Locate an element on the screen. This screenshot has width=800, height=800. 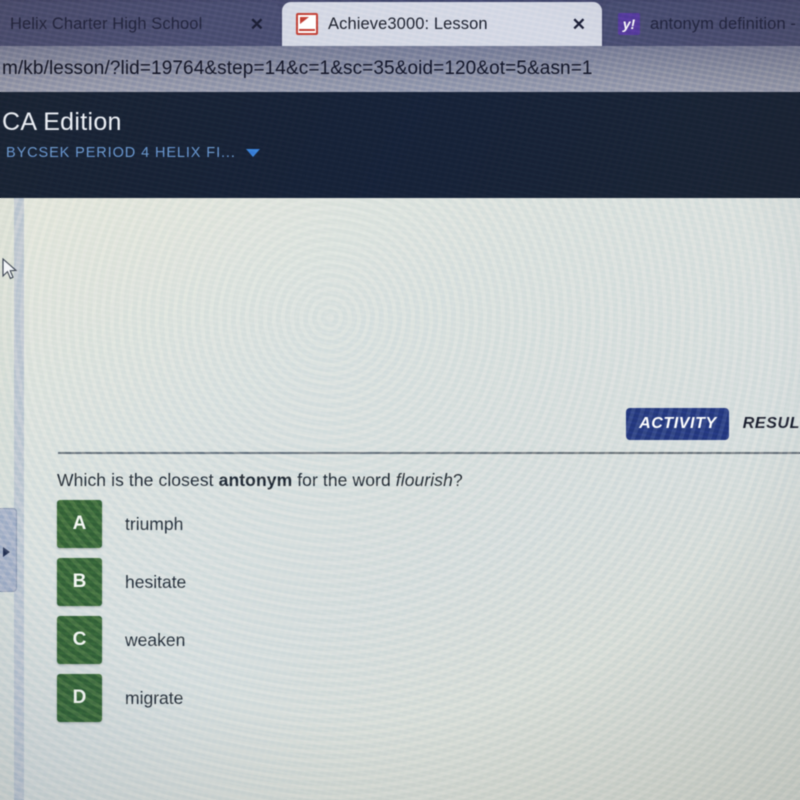
question-keyword: antonym is located at coordinates (255, 480).